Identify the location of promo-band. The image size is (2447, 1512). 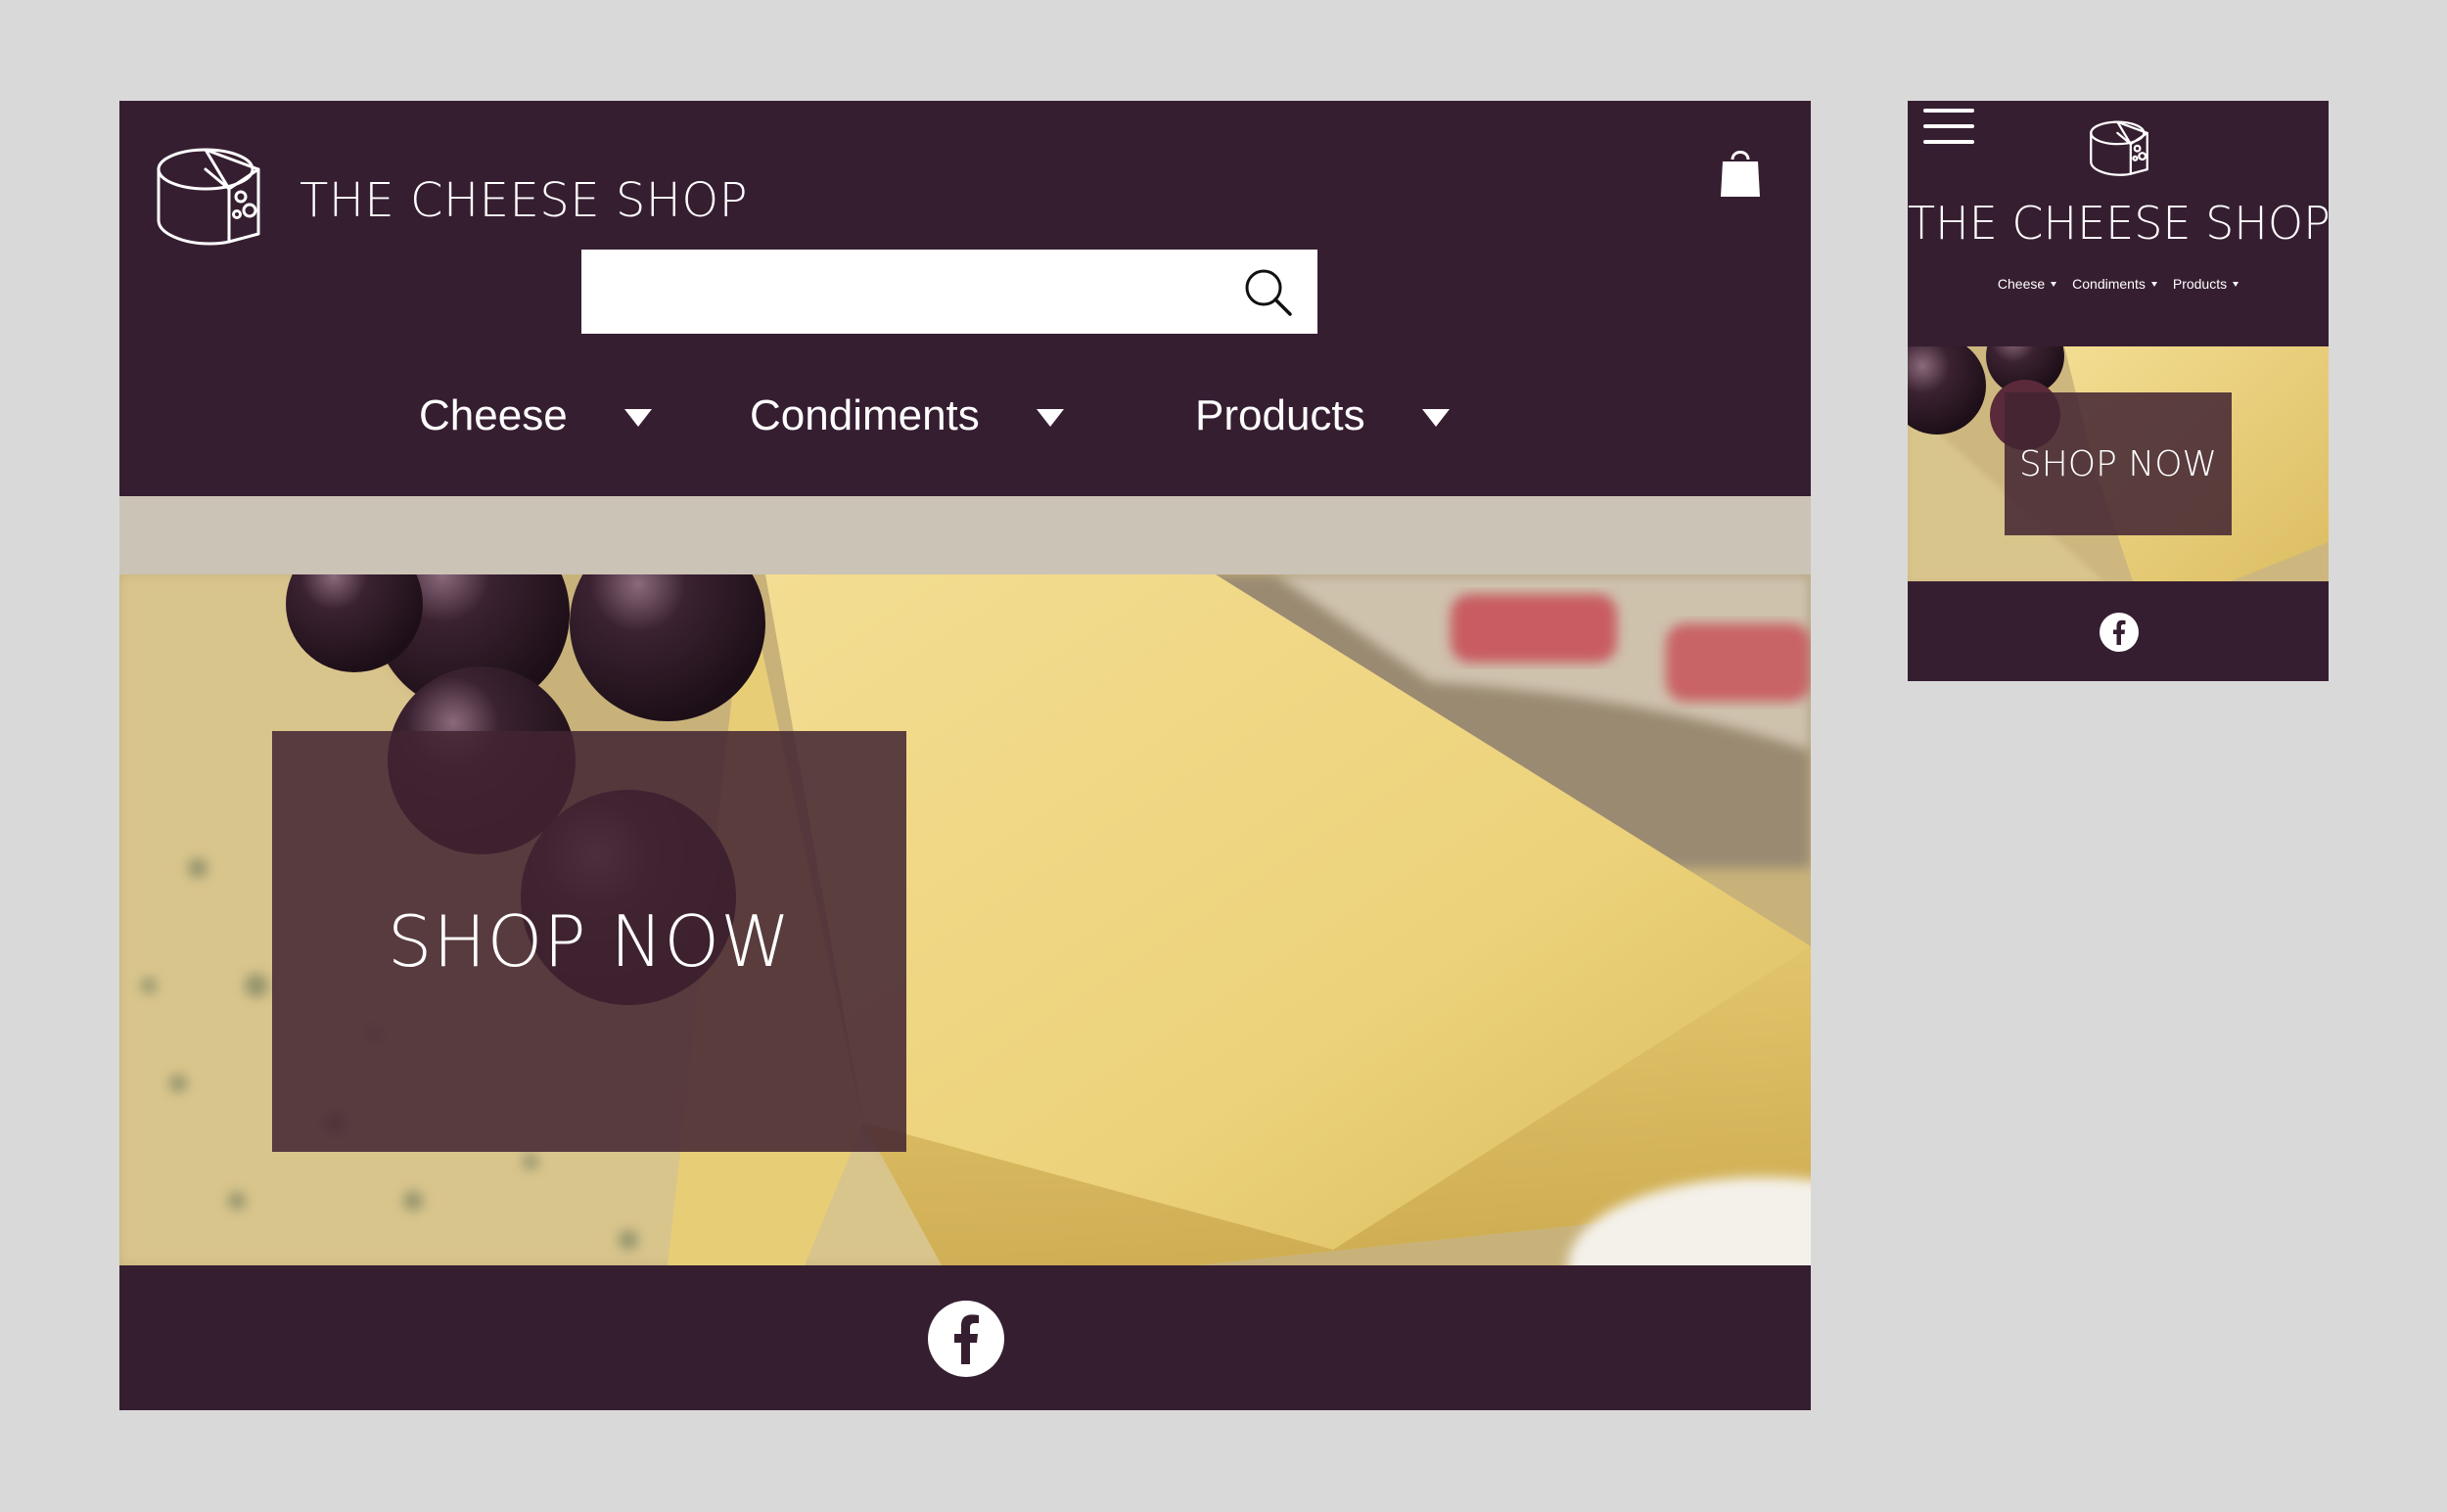
(965, 535).